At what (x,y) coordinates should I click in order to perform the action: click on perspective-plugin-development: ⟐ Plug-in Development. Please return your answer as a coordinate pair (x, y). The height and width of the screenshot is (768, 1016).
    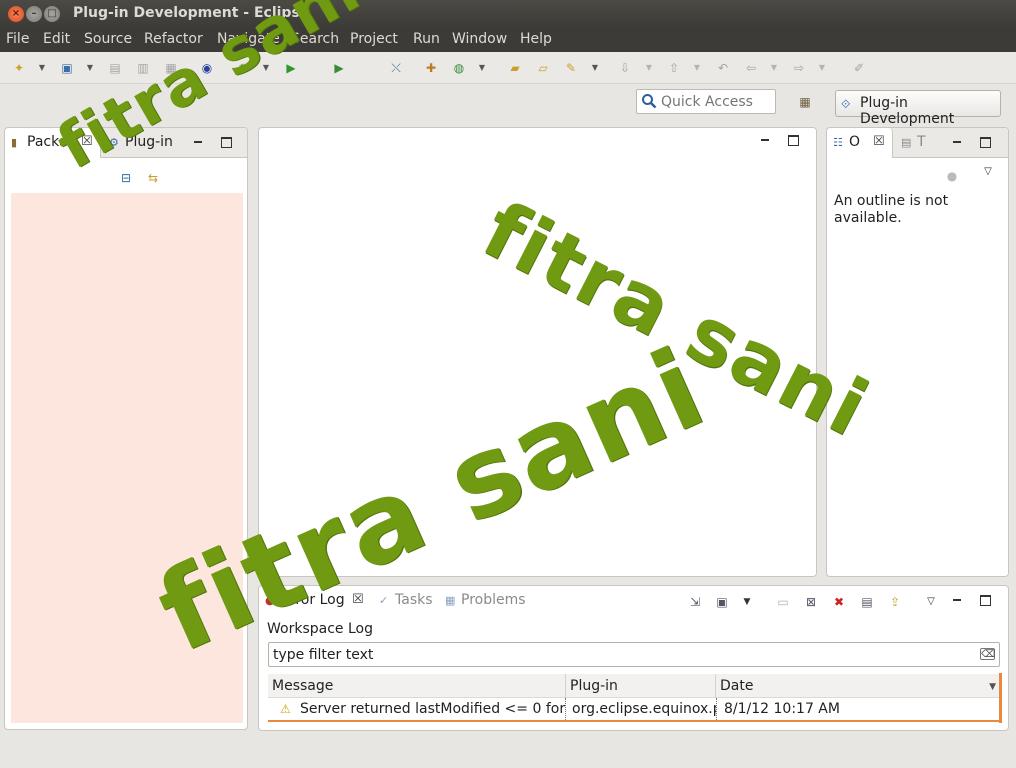
    Looking at the image, I should click on (918, 108).